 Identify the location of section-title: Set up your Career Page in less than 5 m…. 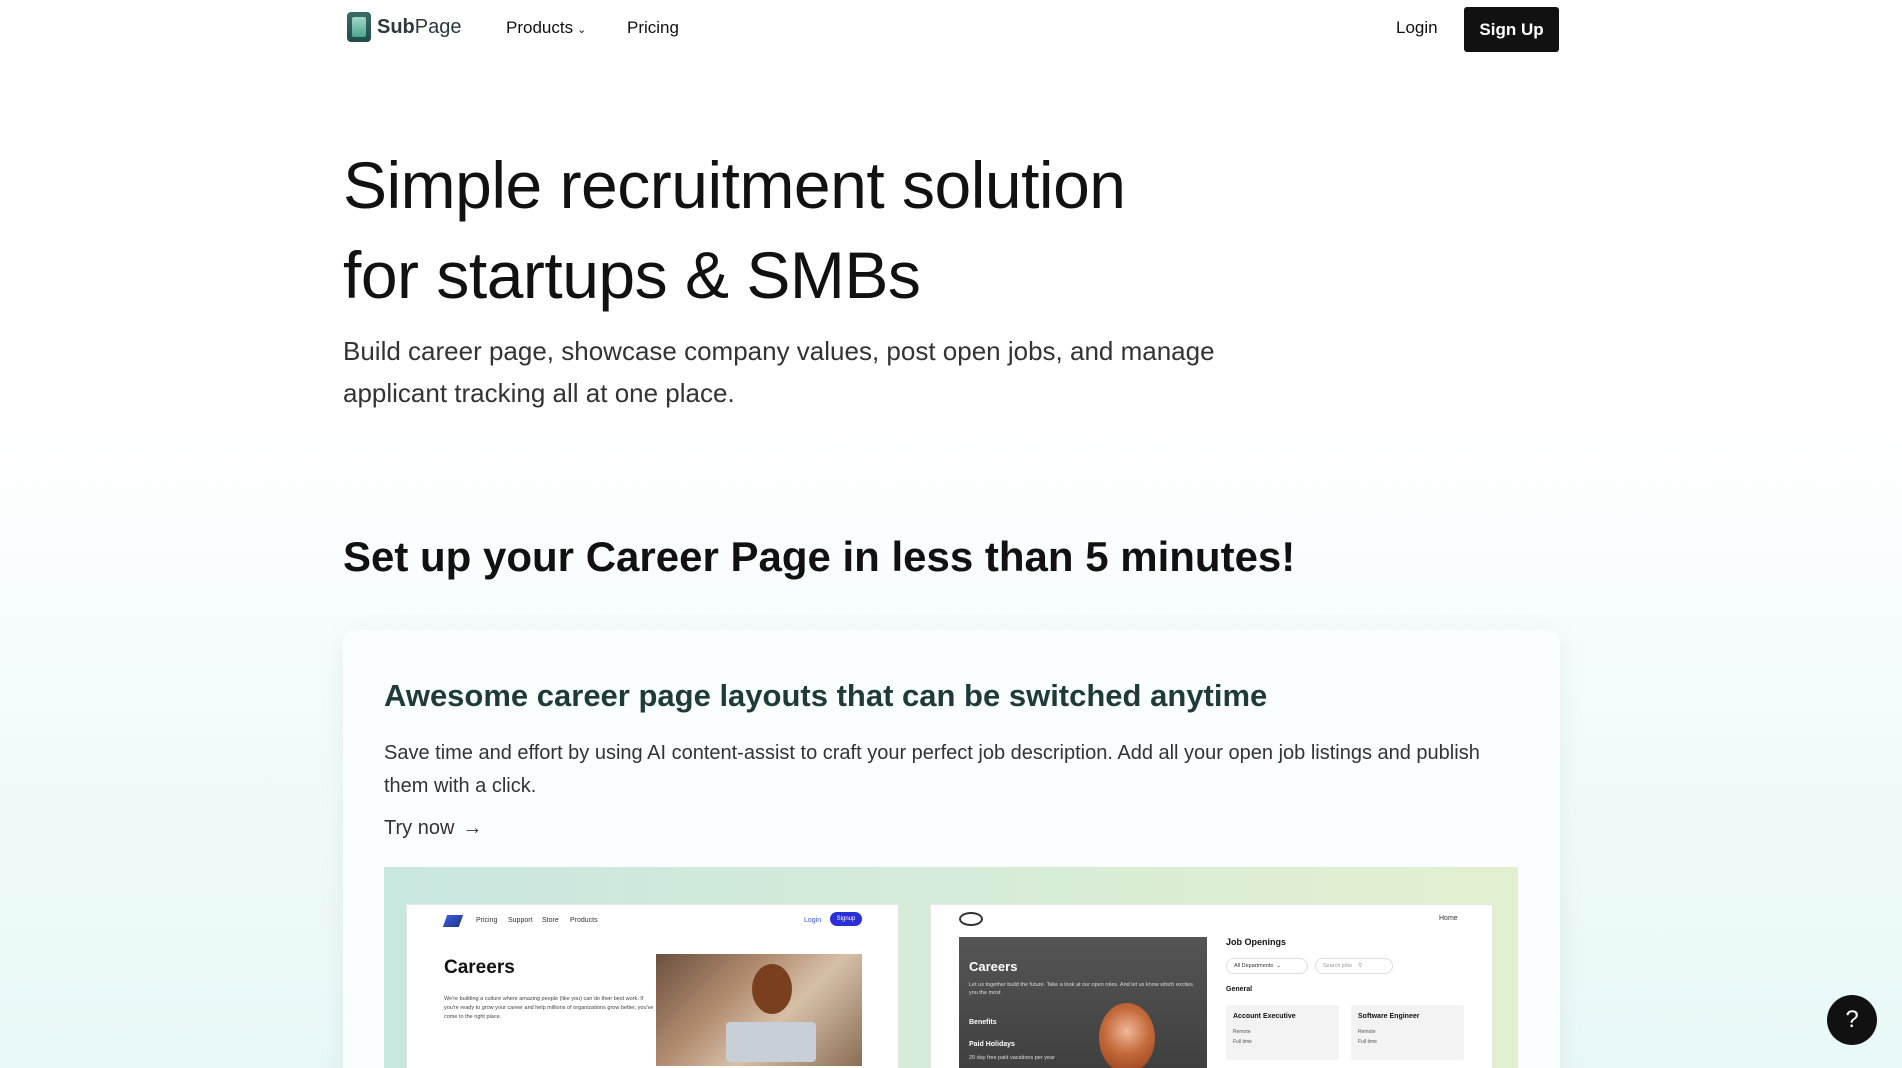
(819, 556).